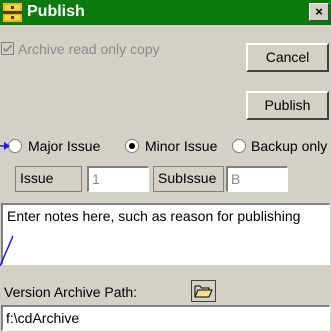  I want to click on archive-readonly-checkbox, so click(7, 48).